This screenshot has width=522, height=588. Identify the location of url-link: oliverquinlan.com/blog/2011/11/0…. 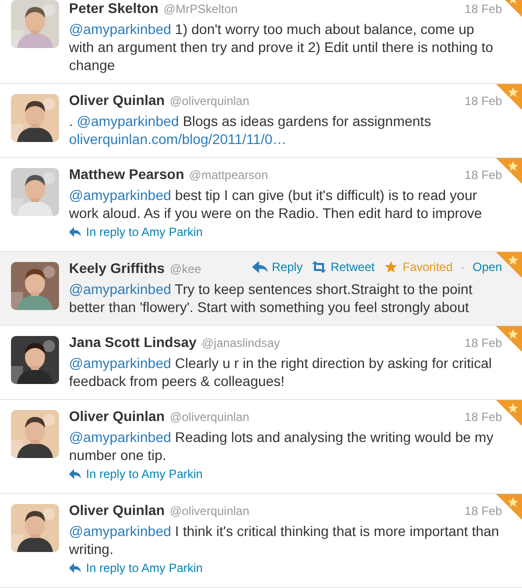
(177, 139).